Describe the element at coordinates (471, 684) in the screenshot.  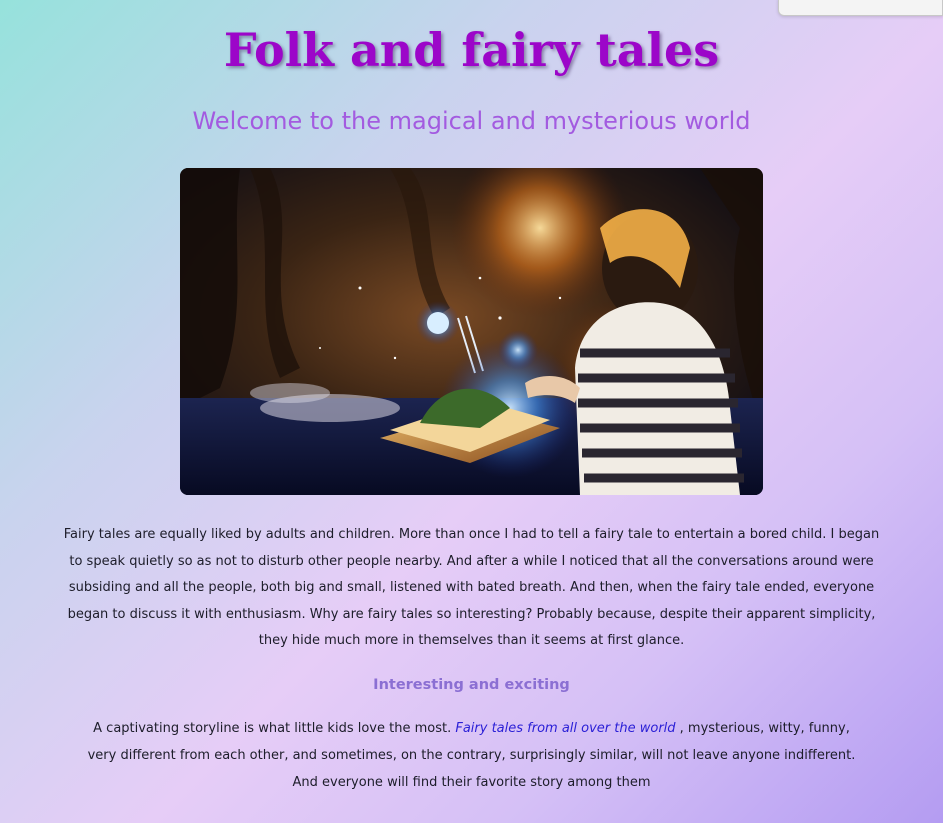
I see `section-heading: Interesting and exciting` at that location.